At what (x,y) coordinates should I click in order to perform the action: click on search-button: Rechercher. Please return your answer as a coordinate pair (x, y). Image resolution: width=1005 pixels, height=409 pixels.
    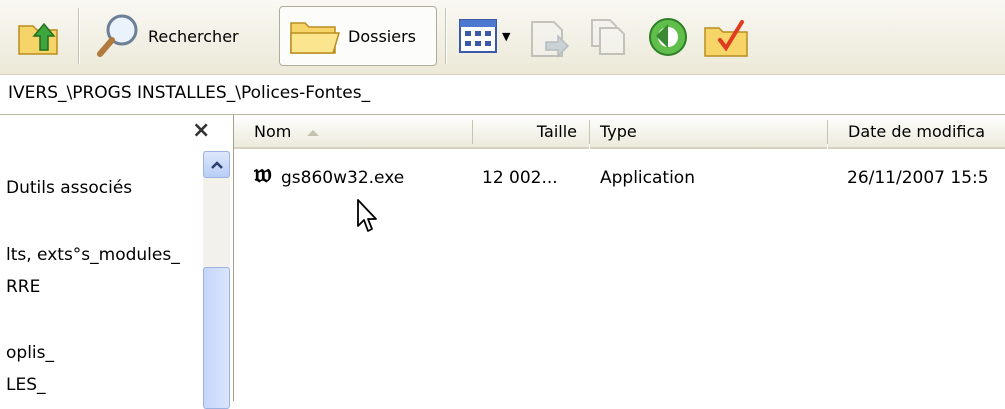
    Looking at the image, I should click on (166, 36).